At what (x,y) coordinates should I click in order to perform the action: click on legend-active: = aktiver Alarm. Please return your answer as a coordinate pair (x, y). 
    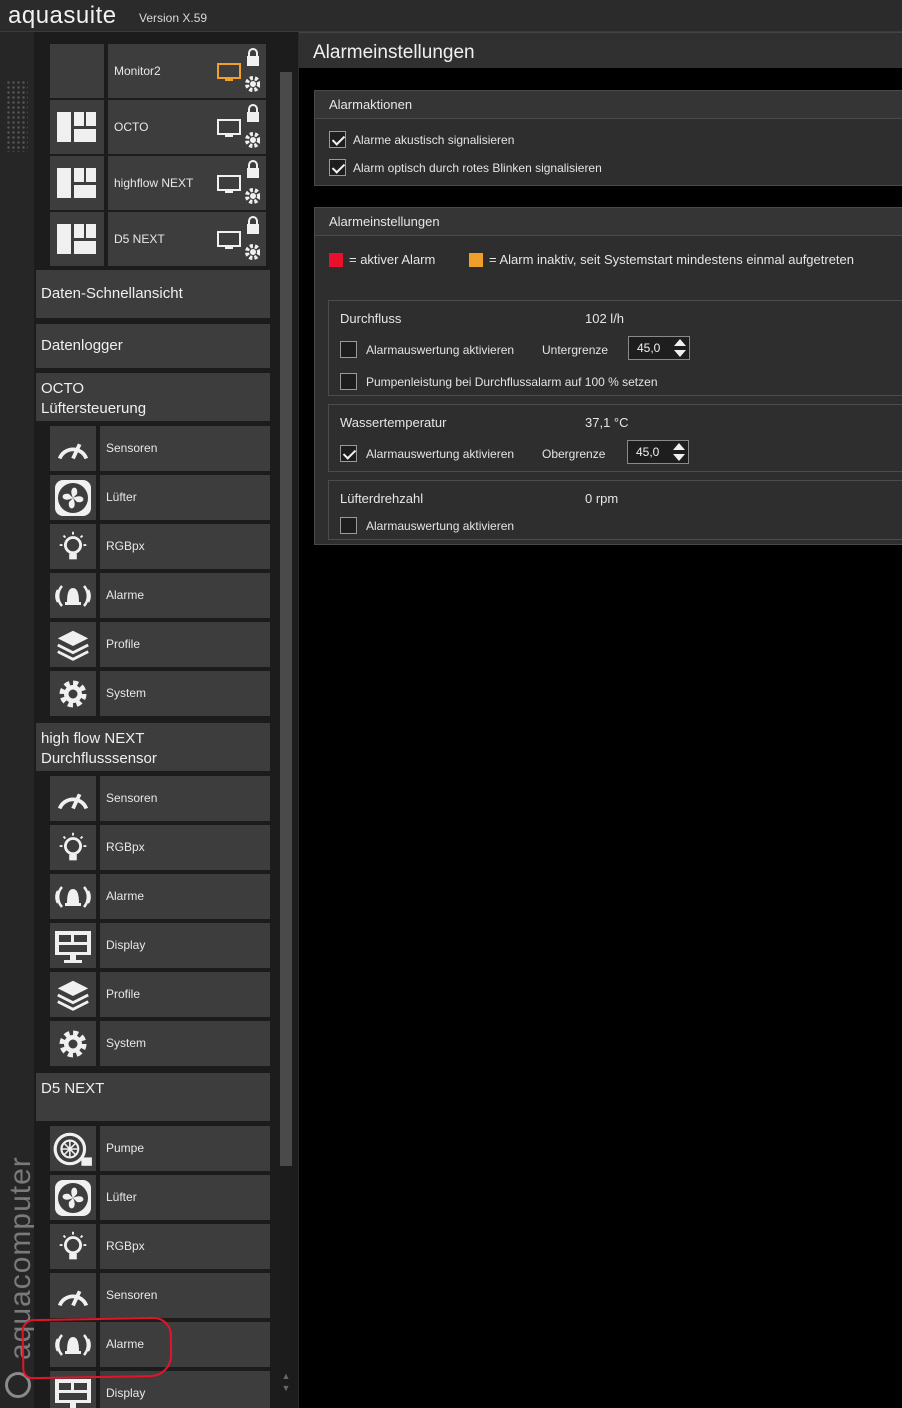
    Looking at the image, I should click on (382, 259).